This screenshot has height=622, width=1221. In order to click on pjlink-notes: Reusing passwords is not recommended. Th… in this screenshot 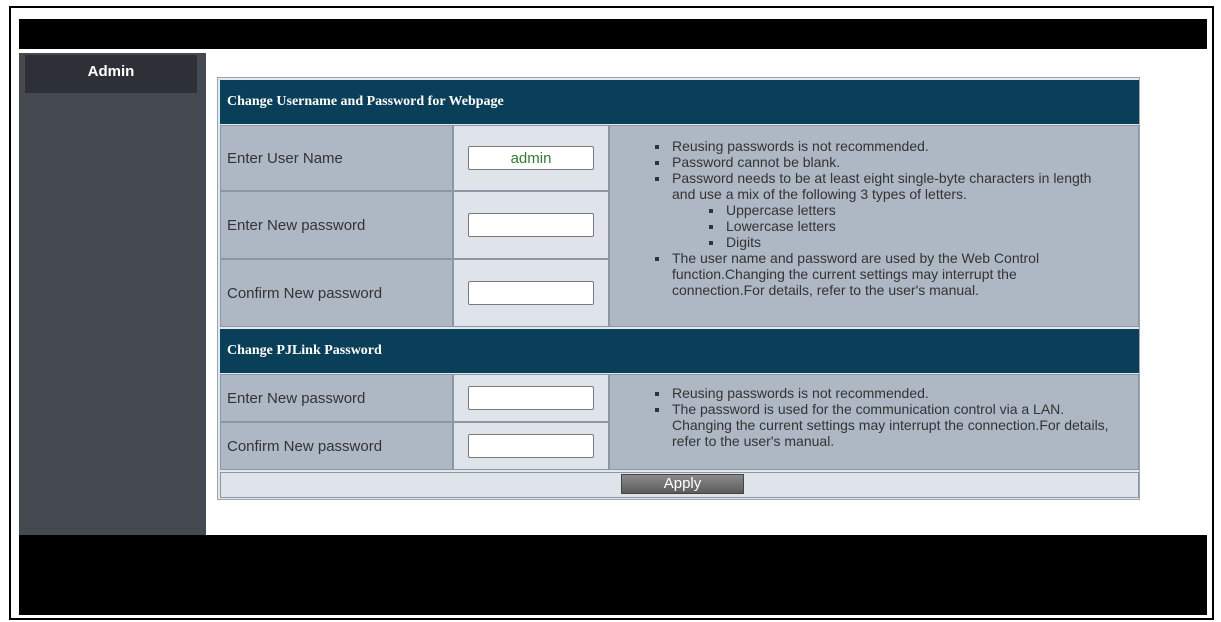, I will do `click(874, 422)`.